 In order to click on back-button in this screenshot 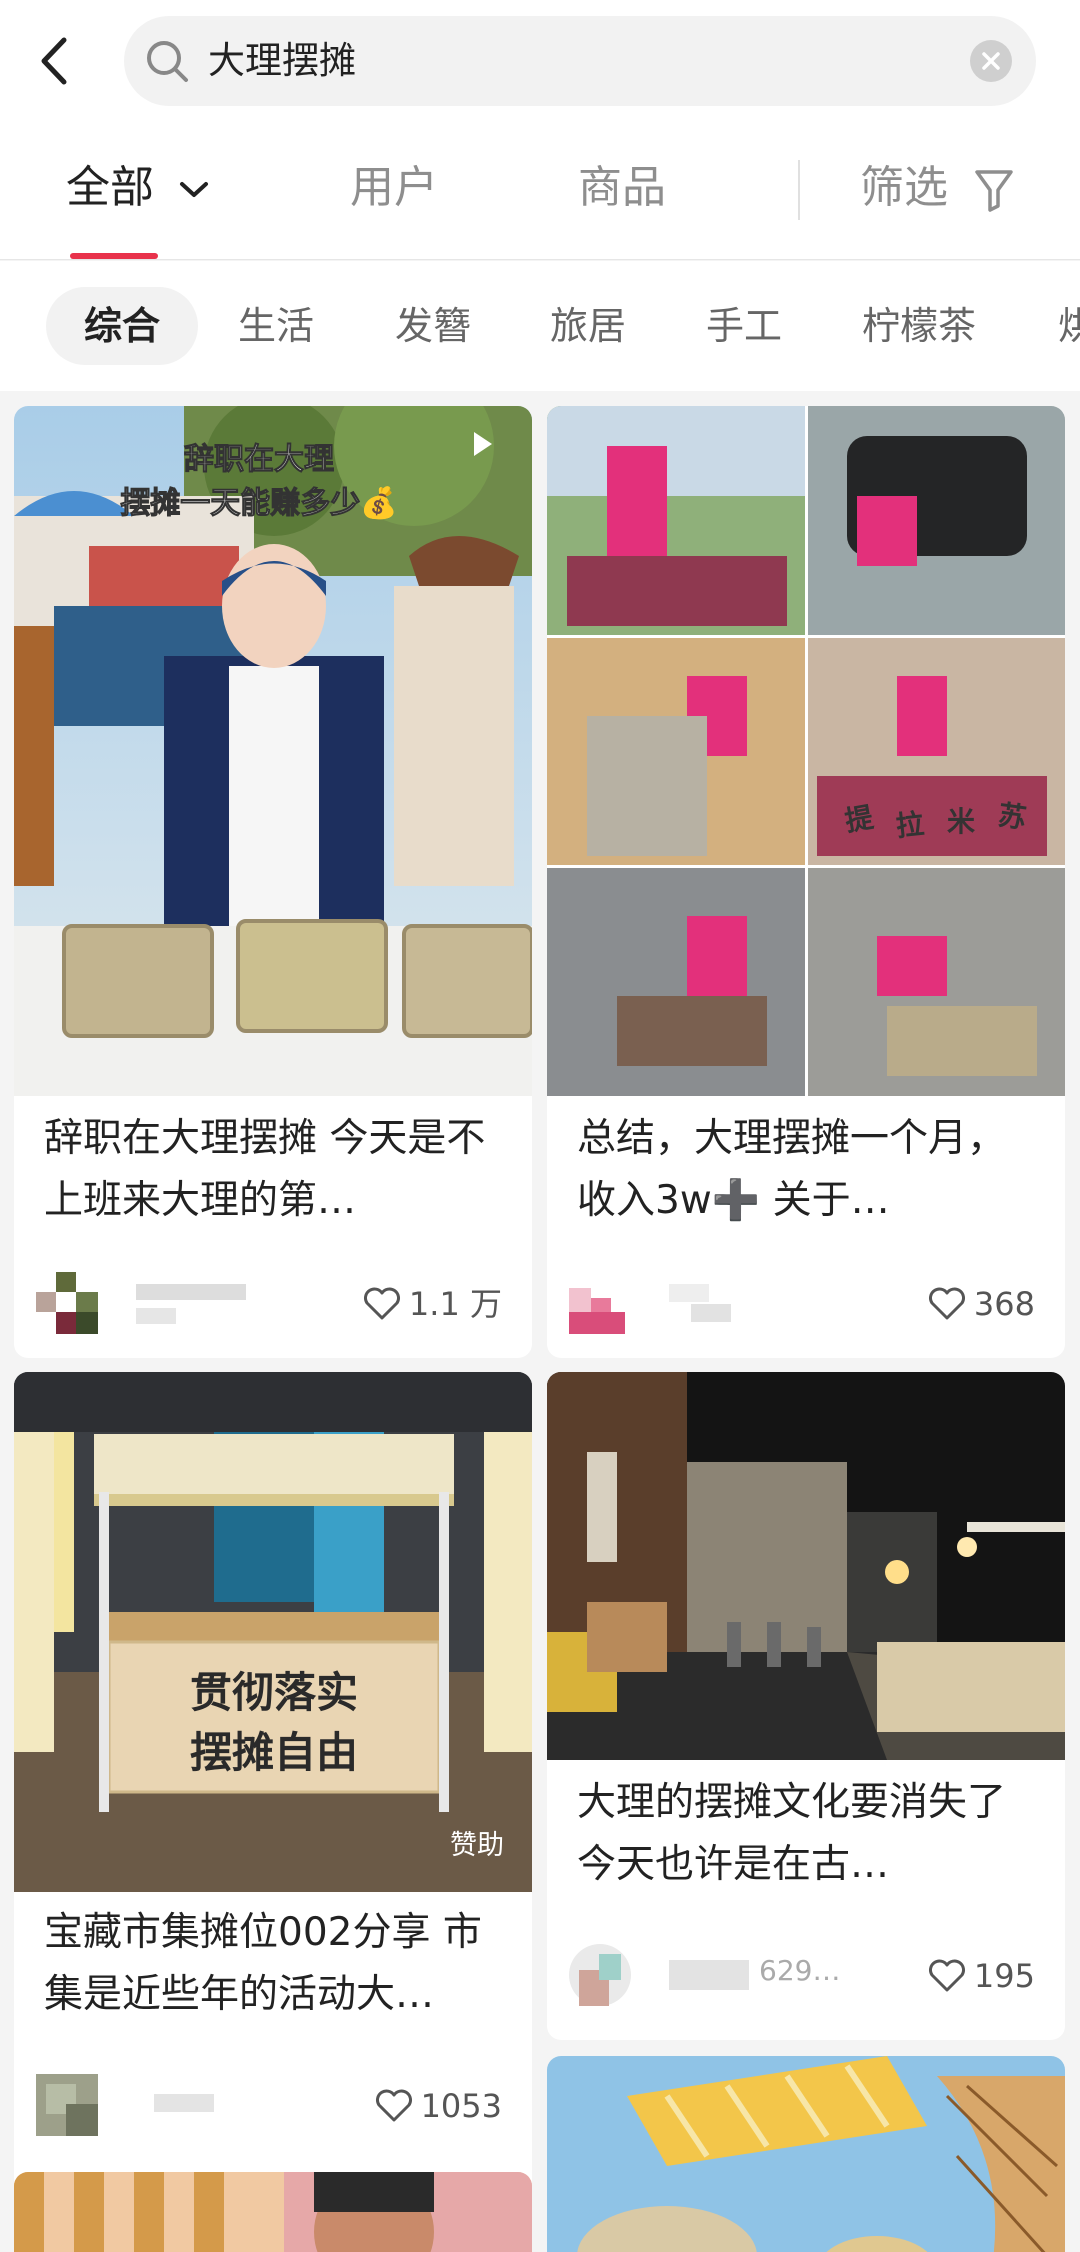, I will do `click(55, 61)`.